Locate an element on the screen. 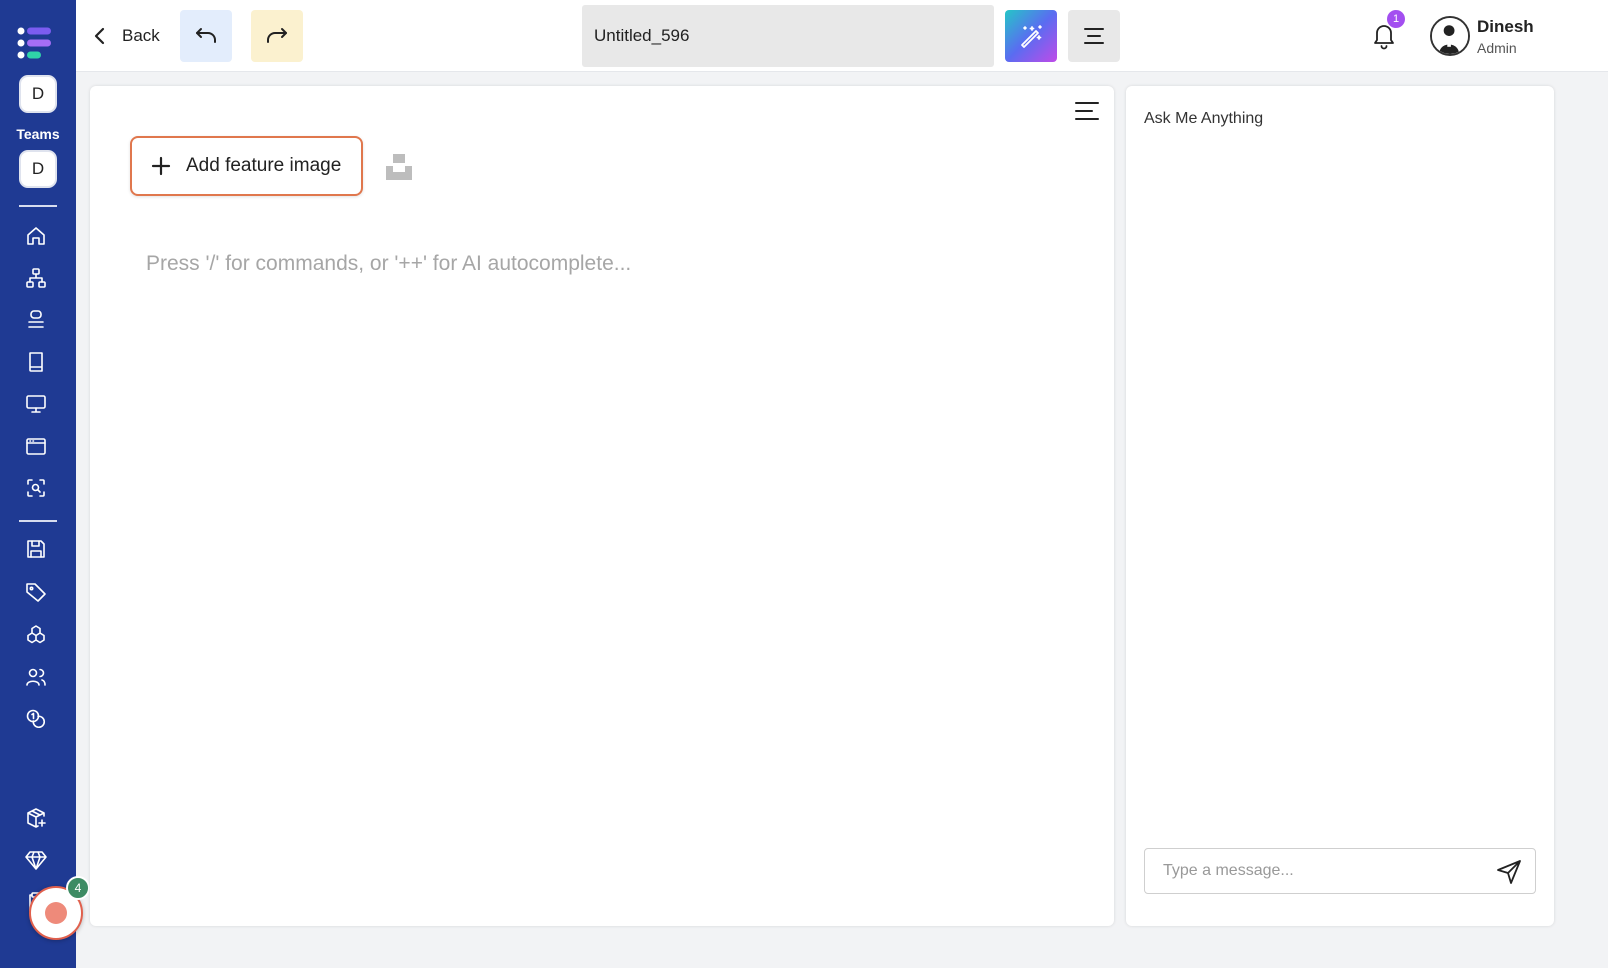 The image size is (1608, 968). redo-icon is located at coordinates (277, 35).